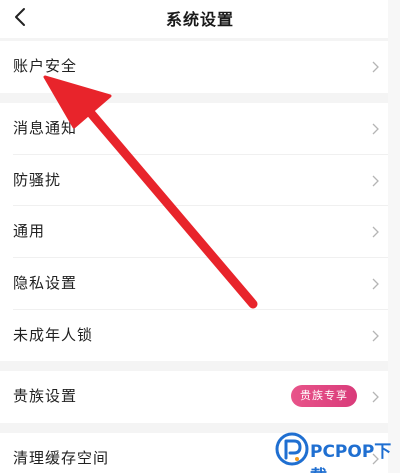  What do you see at coordinates (351, 457) in the screenshot?
I see `watermark-brand: PCPOP下载` at bounding box center [351, 457].